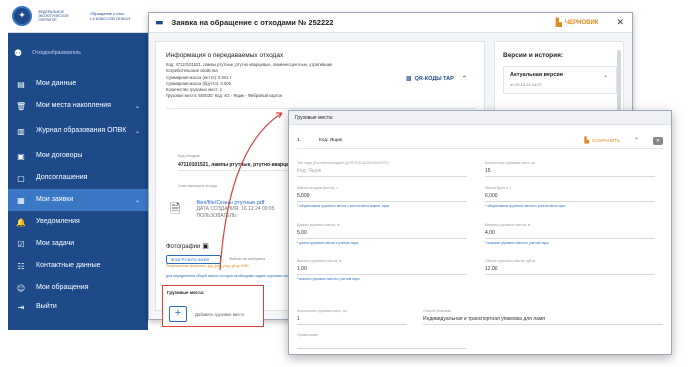 The width and height of the screenshot is (692, 367). Describe the element at coordinates (78, 53) in the screenshot. I see `user-profile: ⚉ Отходообразователь` at that location.